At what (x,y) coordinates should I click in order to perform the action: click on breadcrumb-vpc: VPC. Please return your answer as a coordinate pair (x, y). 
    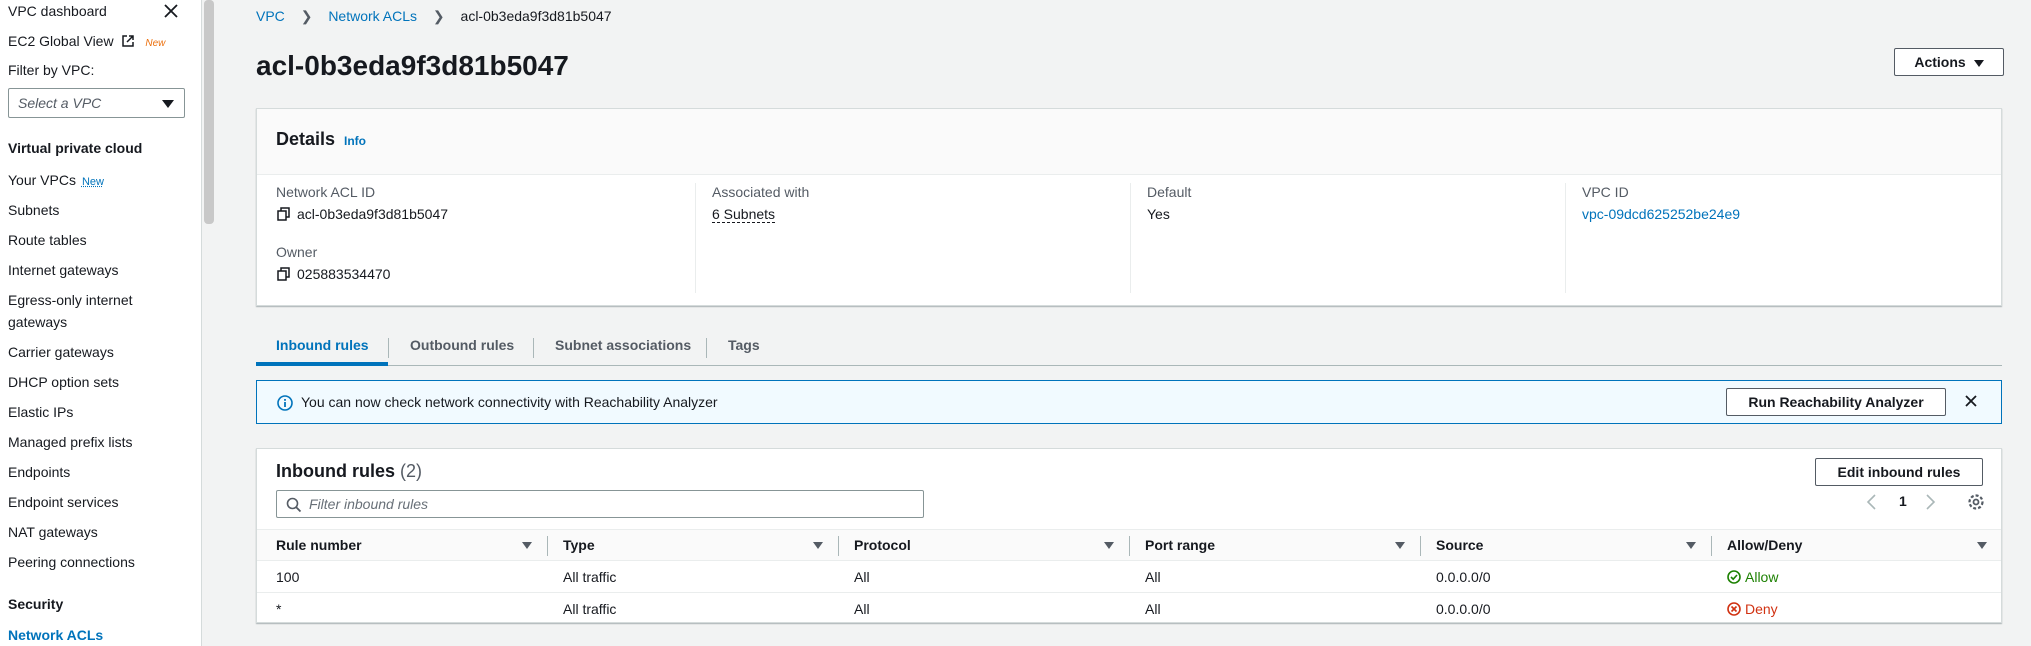
    Looking at the image, I should click on (270, 16).